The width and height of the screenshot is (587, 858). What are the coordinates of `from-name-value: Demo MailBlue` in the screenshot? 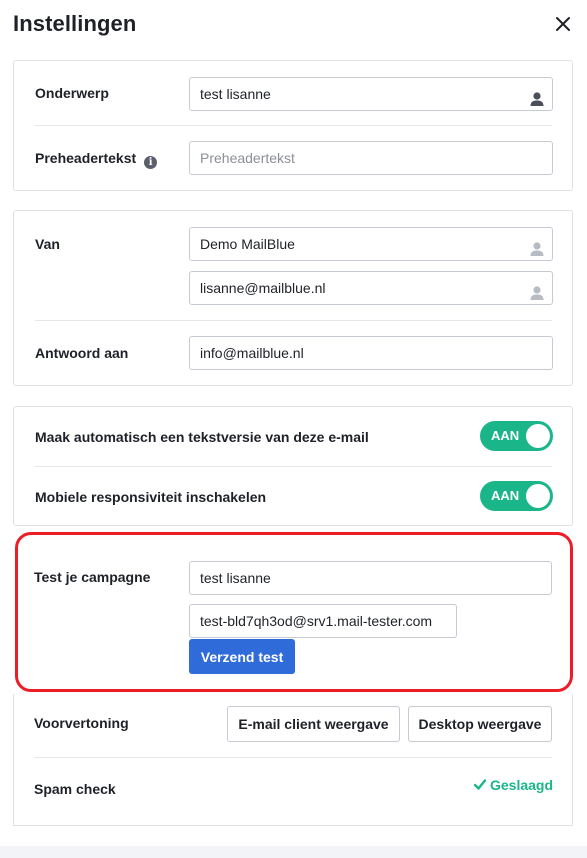 It's located at (247, 244).